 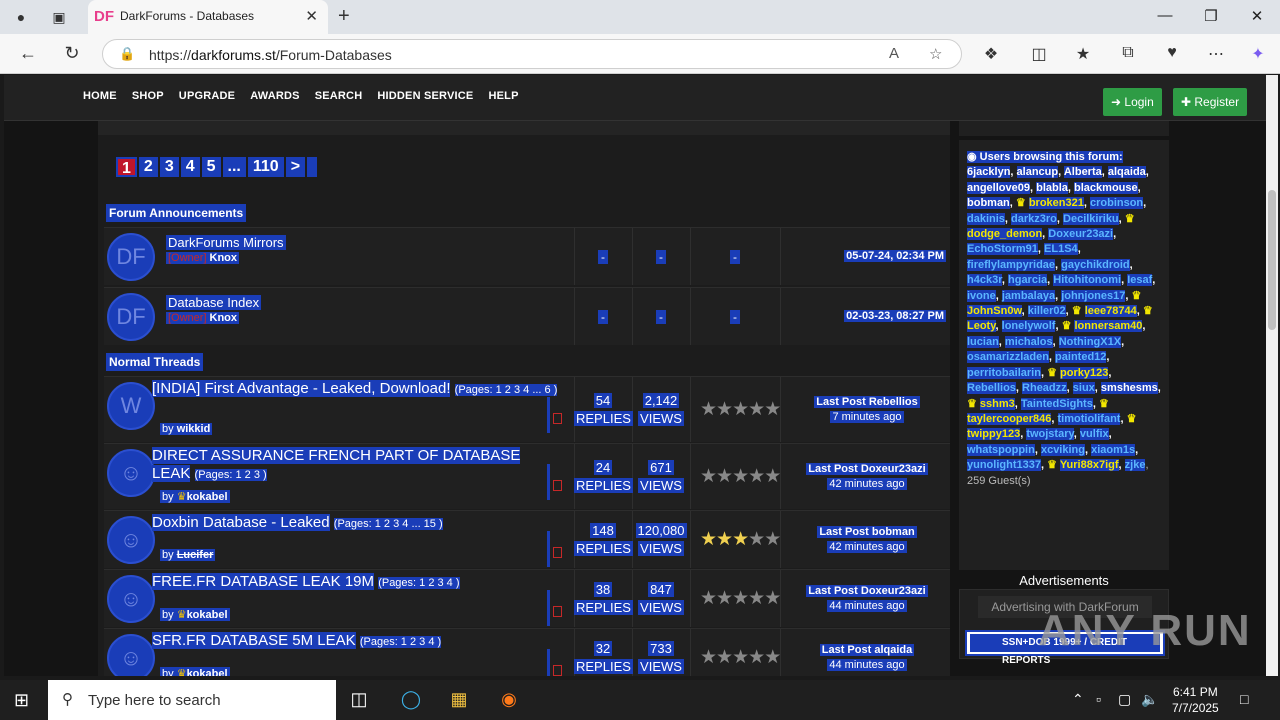 I want to click on page-link: 110, so click(x=265, y=167).